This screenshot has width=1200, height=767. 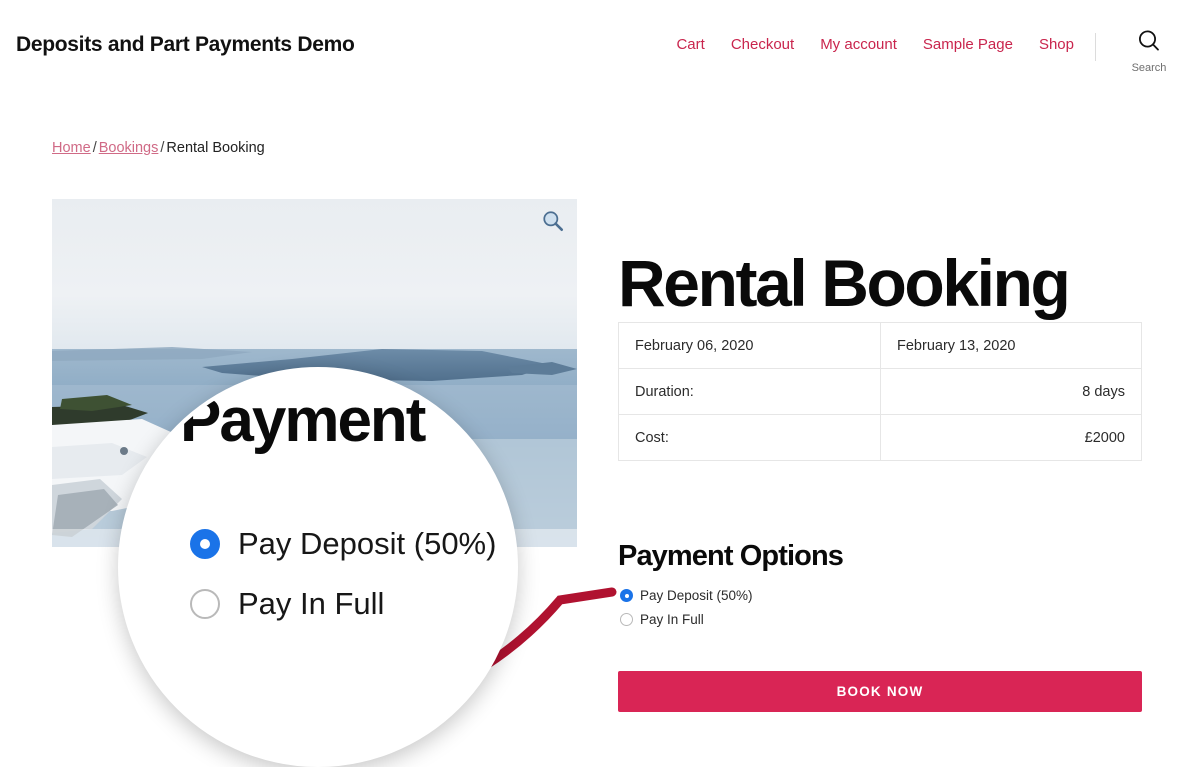 I want to click on nav-item-sample-page: Sample Page, so click(x=968, y=44).